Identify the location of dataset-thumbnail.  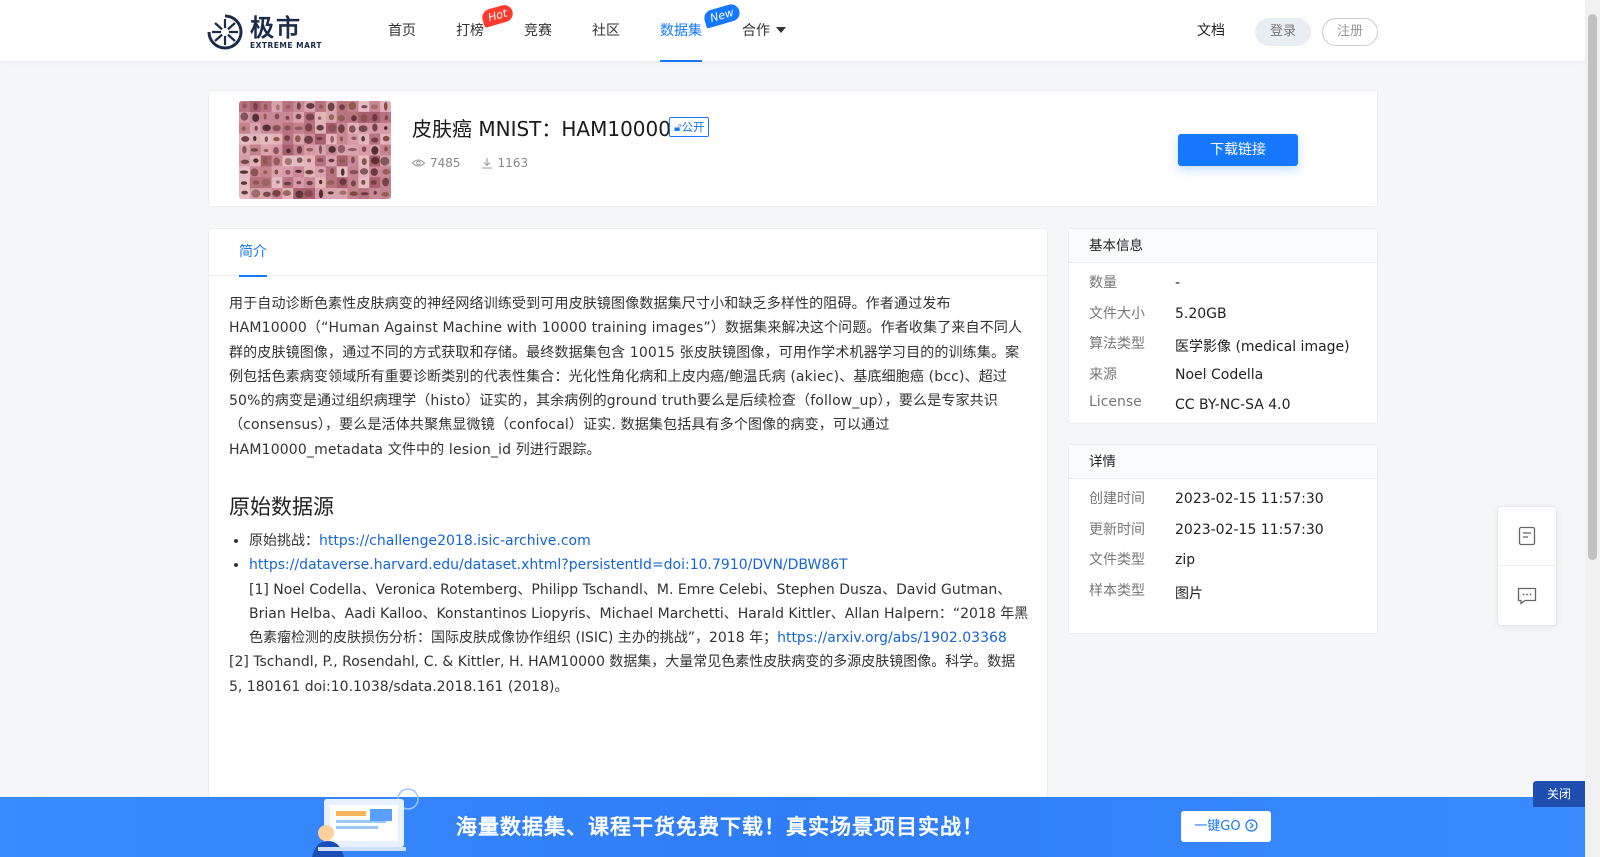
(315, 150).